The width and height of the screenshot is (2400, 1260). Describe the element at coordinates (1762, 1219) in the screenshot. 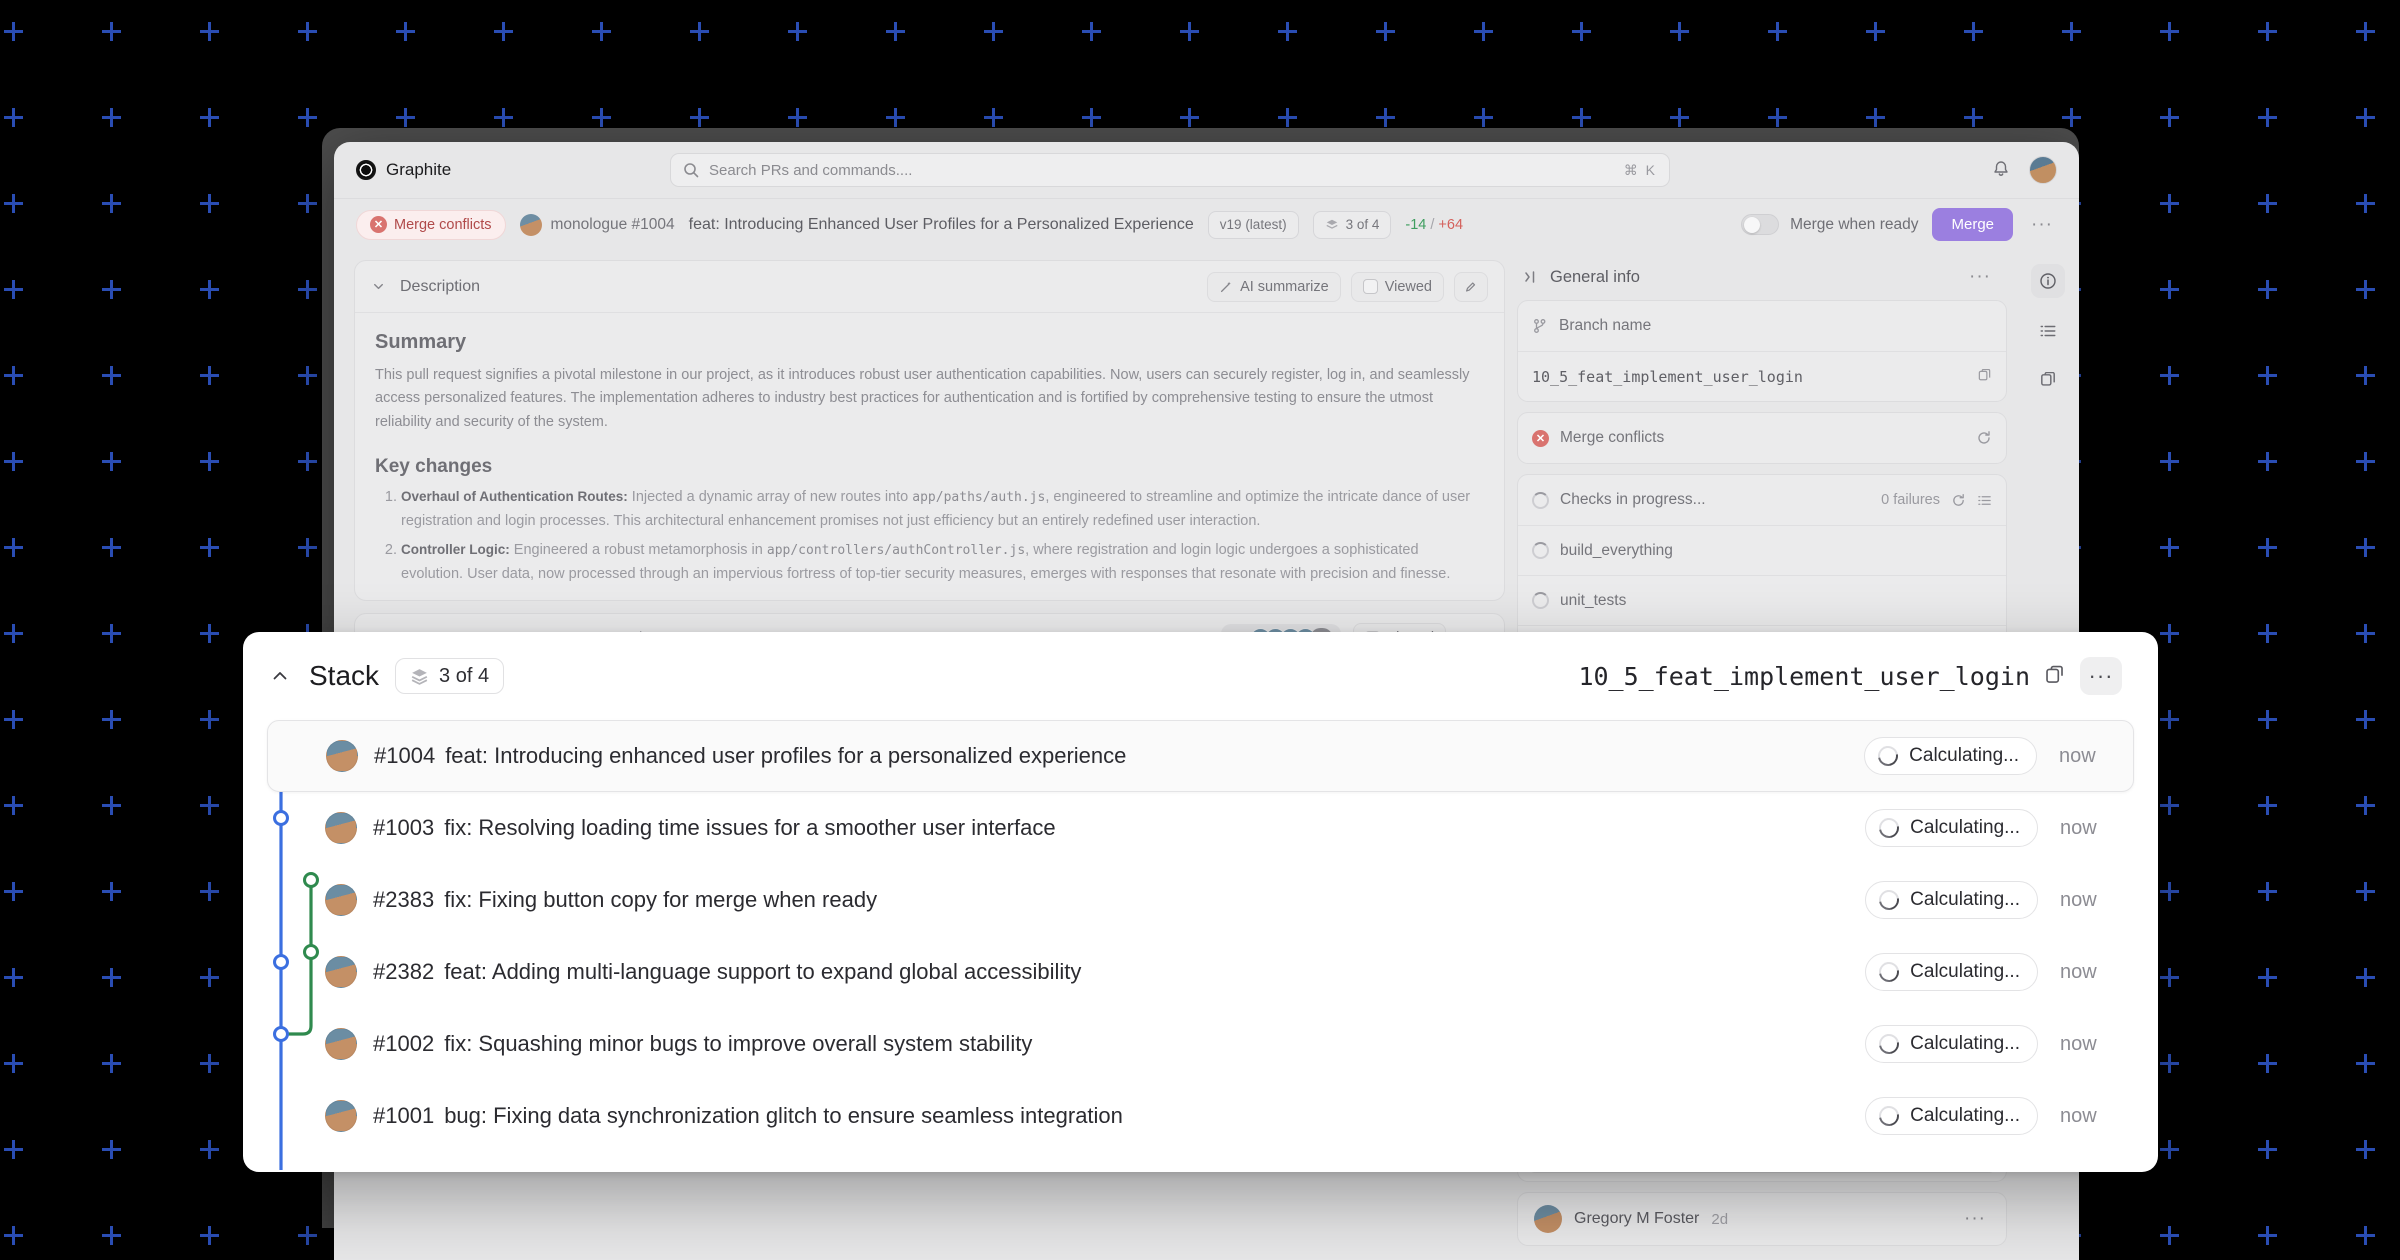

I see `comment-card: Gregory M Foster 2d ···` at that location.